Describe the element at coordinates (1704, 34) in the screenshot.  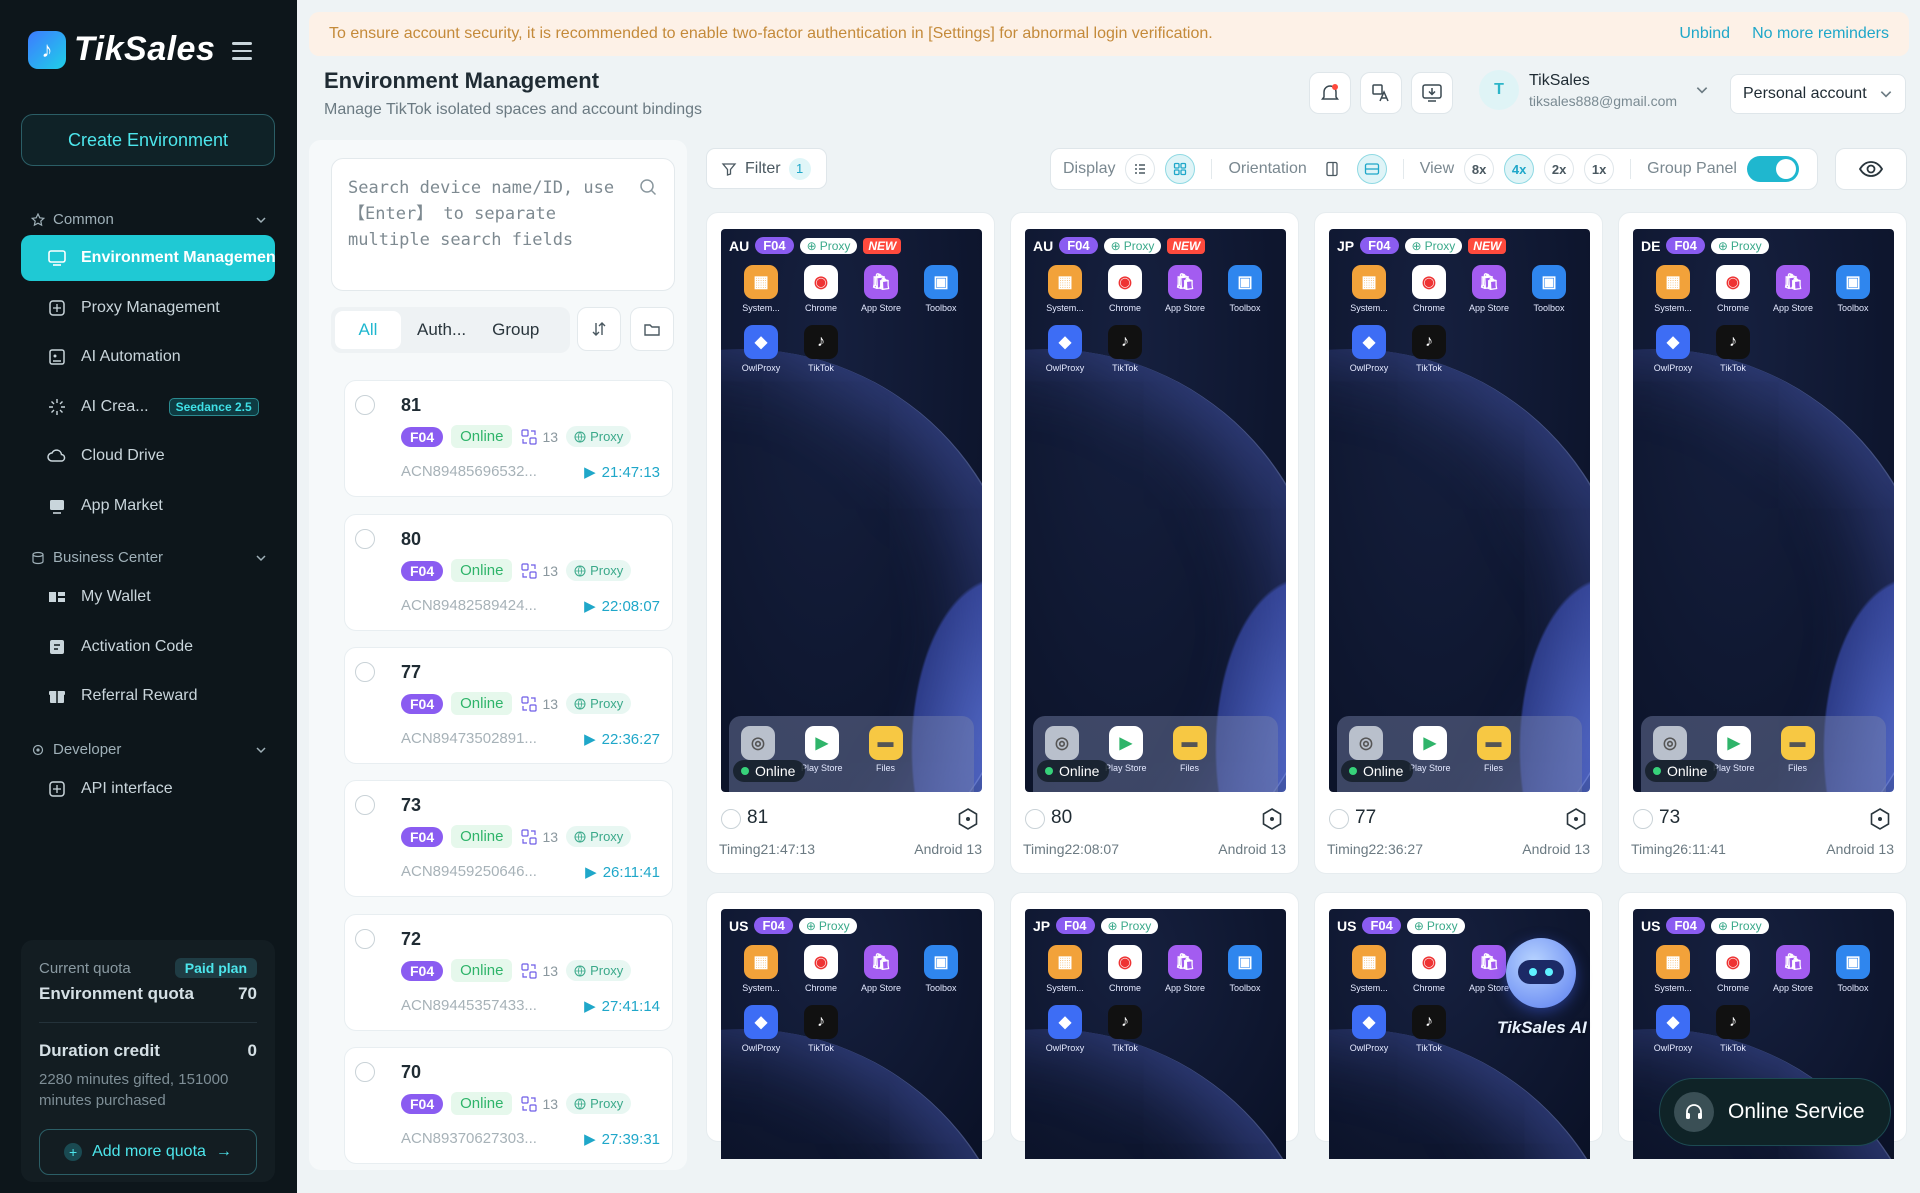
I see `unbind-link: Unbind` at that location.